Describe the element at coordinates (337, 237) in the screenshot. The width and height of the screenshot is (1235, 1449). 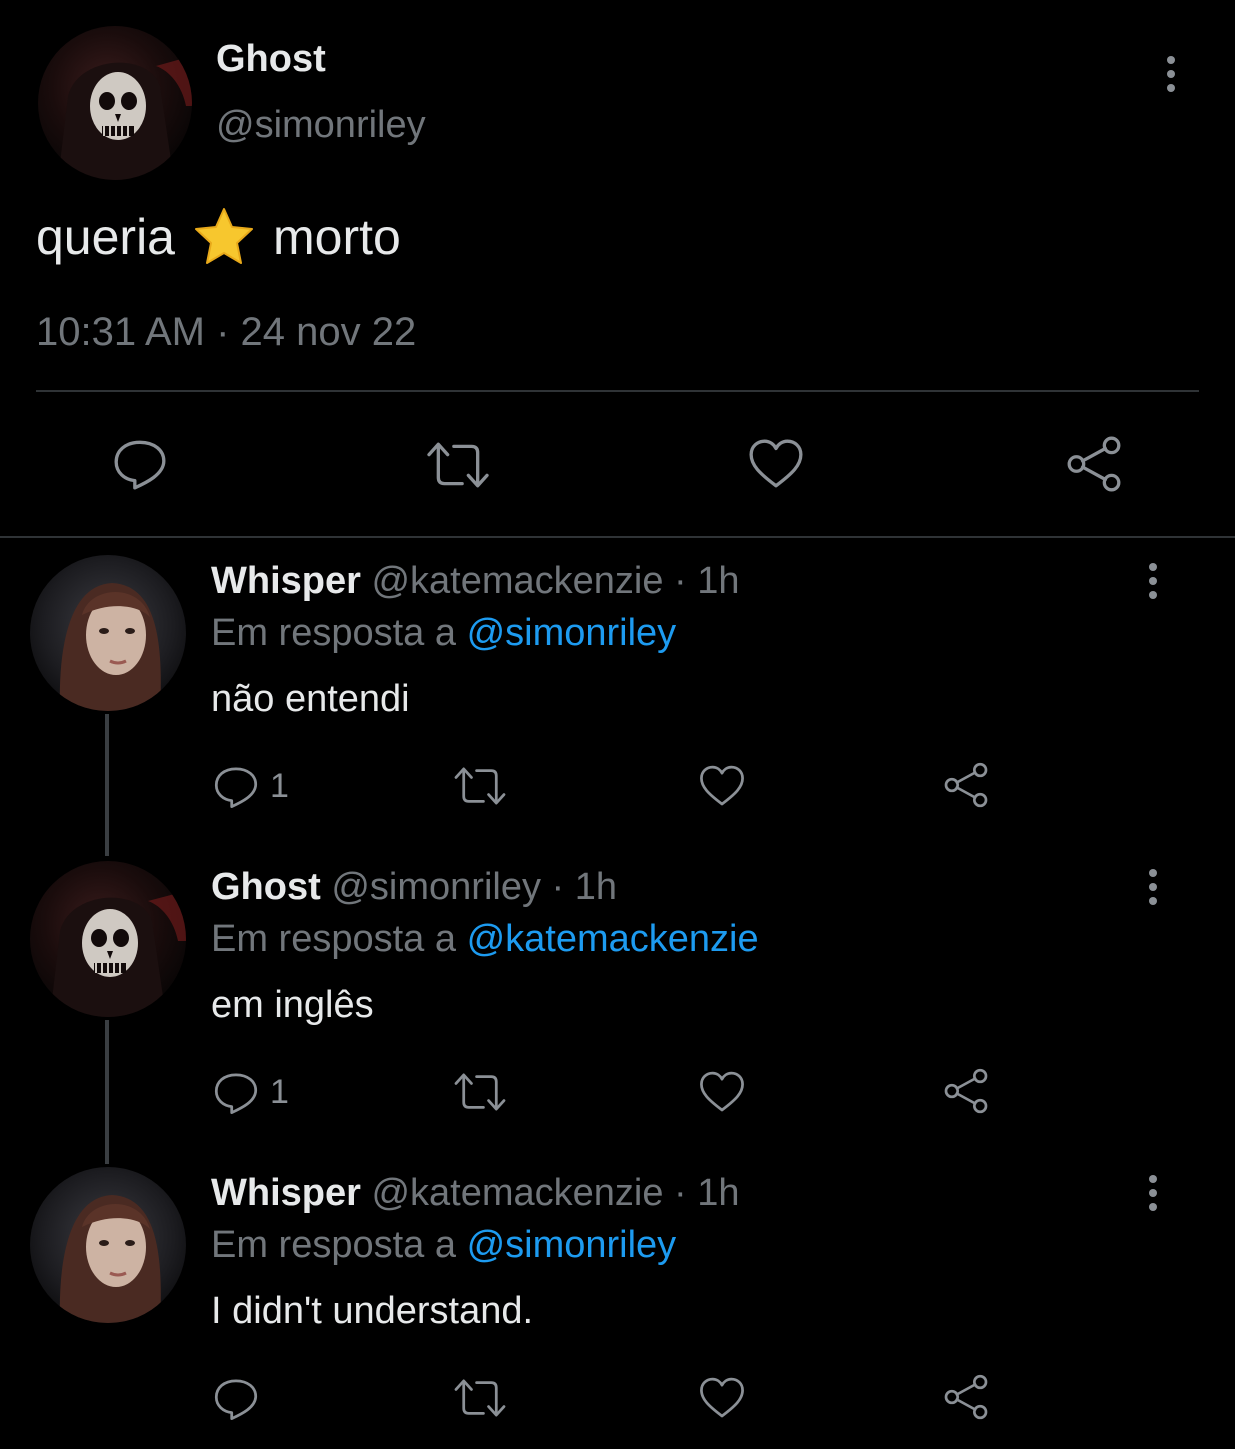
I see `tweet-text-part: morto` at that location.